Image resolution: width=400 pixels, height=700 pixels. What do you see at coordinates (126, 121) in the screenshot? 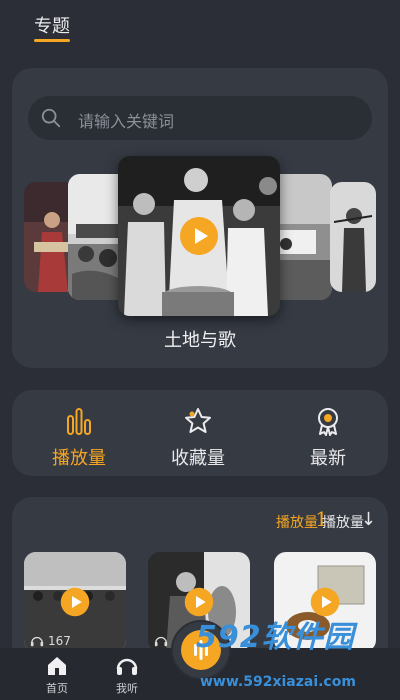
I see `search-placeholder: 请输入关键词` at bounding box center [126, 121].